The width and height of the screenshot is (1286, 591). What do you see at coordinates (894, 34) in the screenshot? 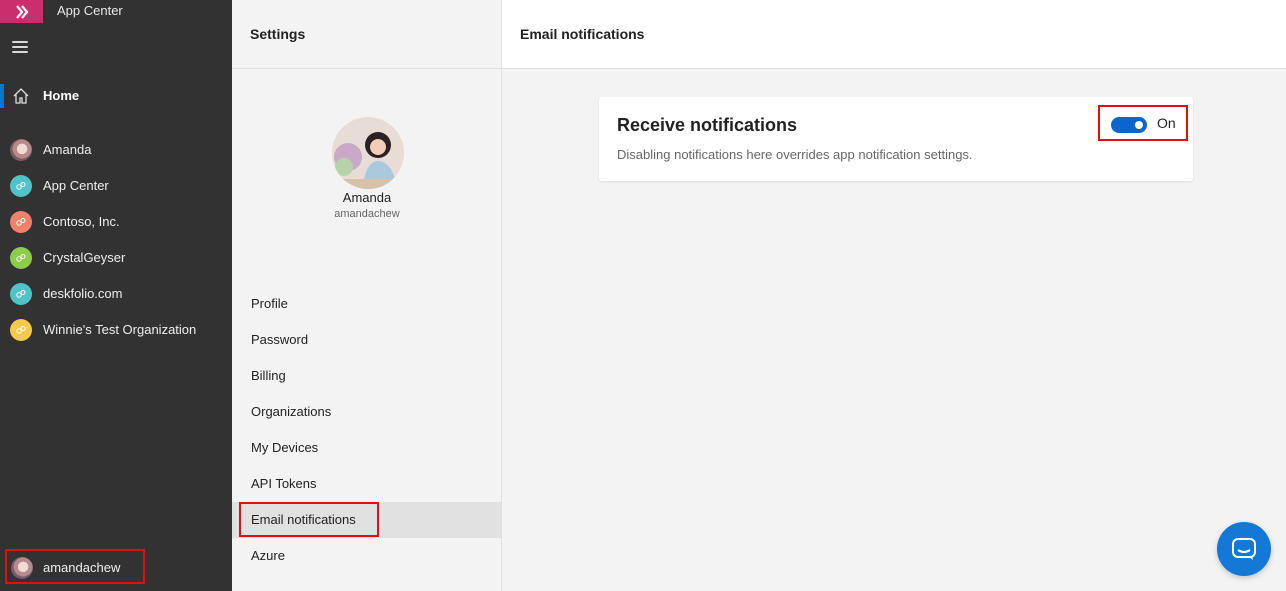
I see `main-header: Email notifications` at bounding box center [894, 34].